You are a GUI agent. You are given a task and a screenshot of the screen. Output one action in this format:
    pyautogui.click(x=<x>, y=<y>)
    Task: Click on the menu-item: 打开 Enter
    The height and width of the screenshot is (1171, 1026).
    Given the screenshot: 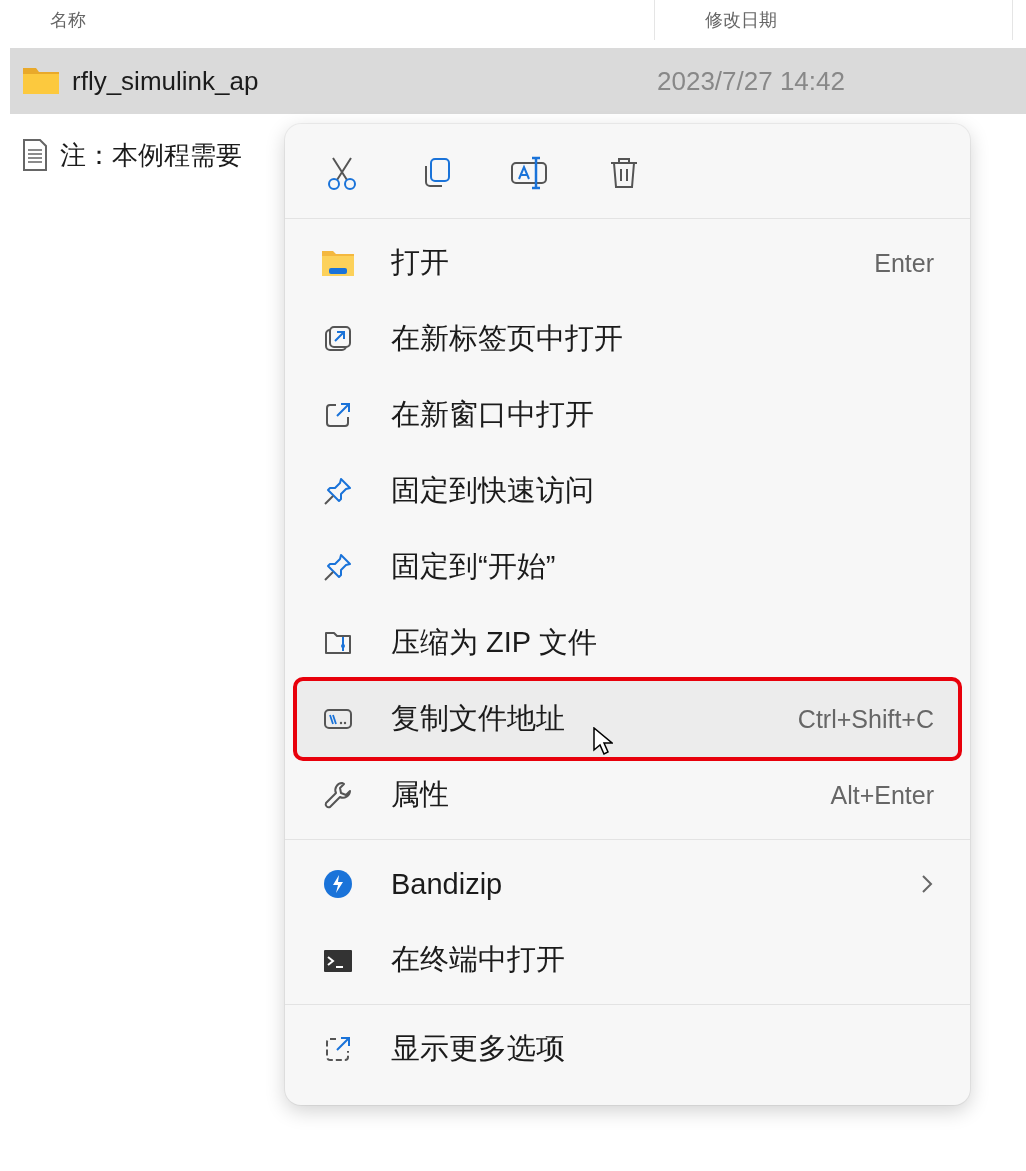 What is the action you would take?
    pyautogui.click(x=627, y=263)
    